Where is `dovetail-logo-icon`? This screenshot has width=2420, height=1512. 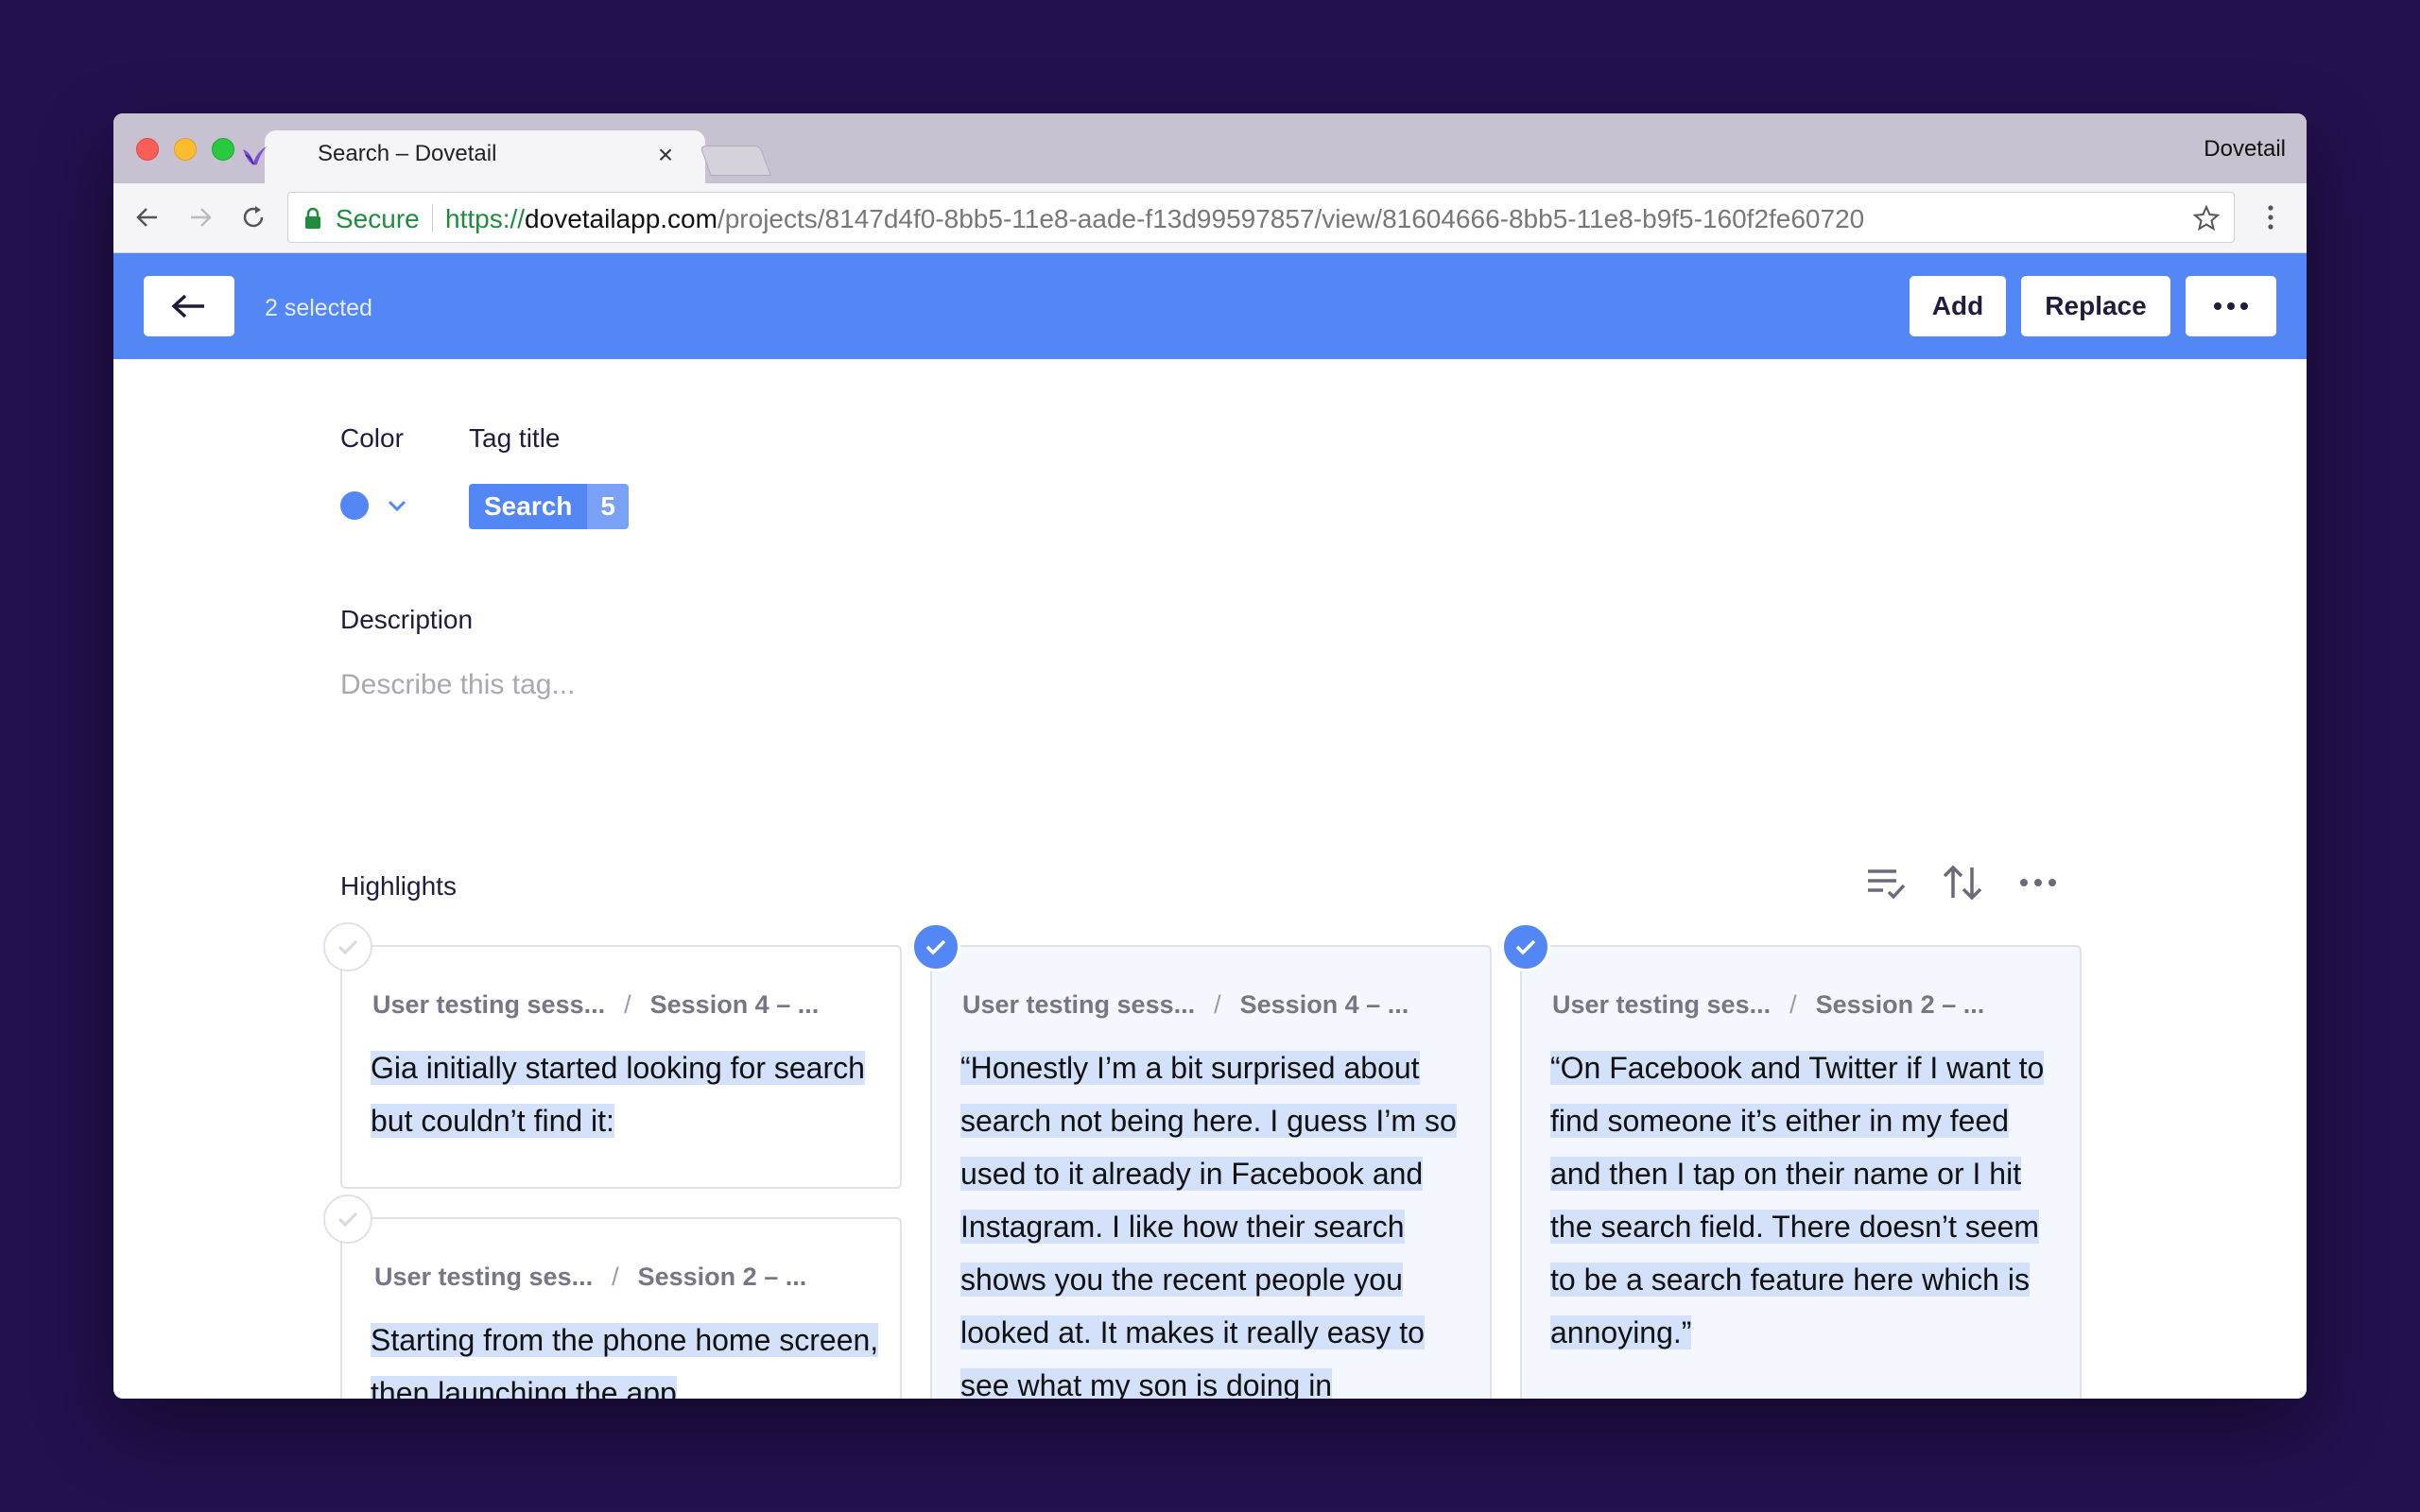 dovetail-logo-icon is located at coordinates (255, 155).